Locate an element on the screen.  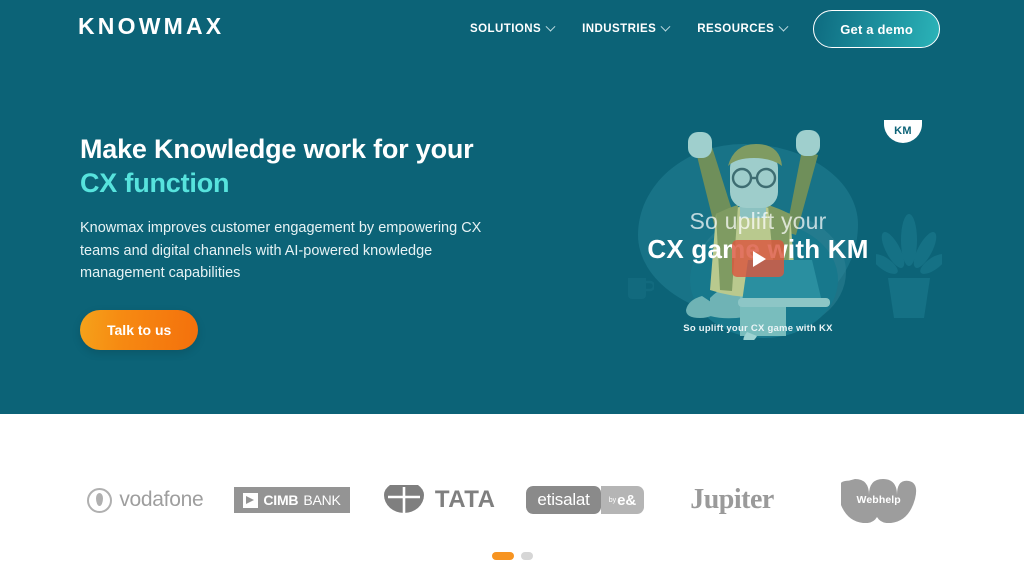
carousel-pagination is located at coordinates (512, 556).